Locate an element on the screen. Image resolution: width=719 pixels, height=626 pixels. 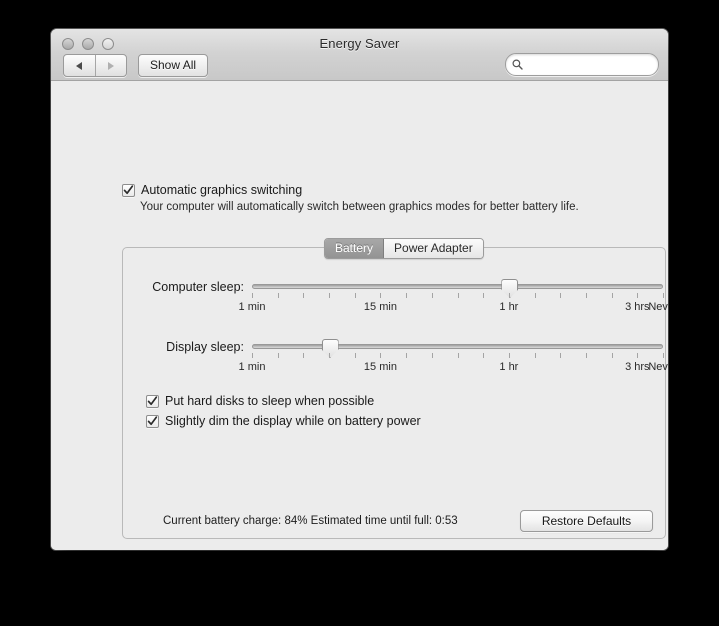
display-sleep-slider-row: Display sleep: 1 min 15 min 1 hr 3 hrsNever is located at coordinates (417, 356).